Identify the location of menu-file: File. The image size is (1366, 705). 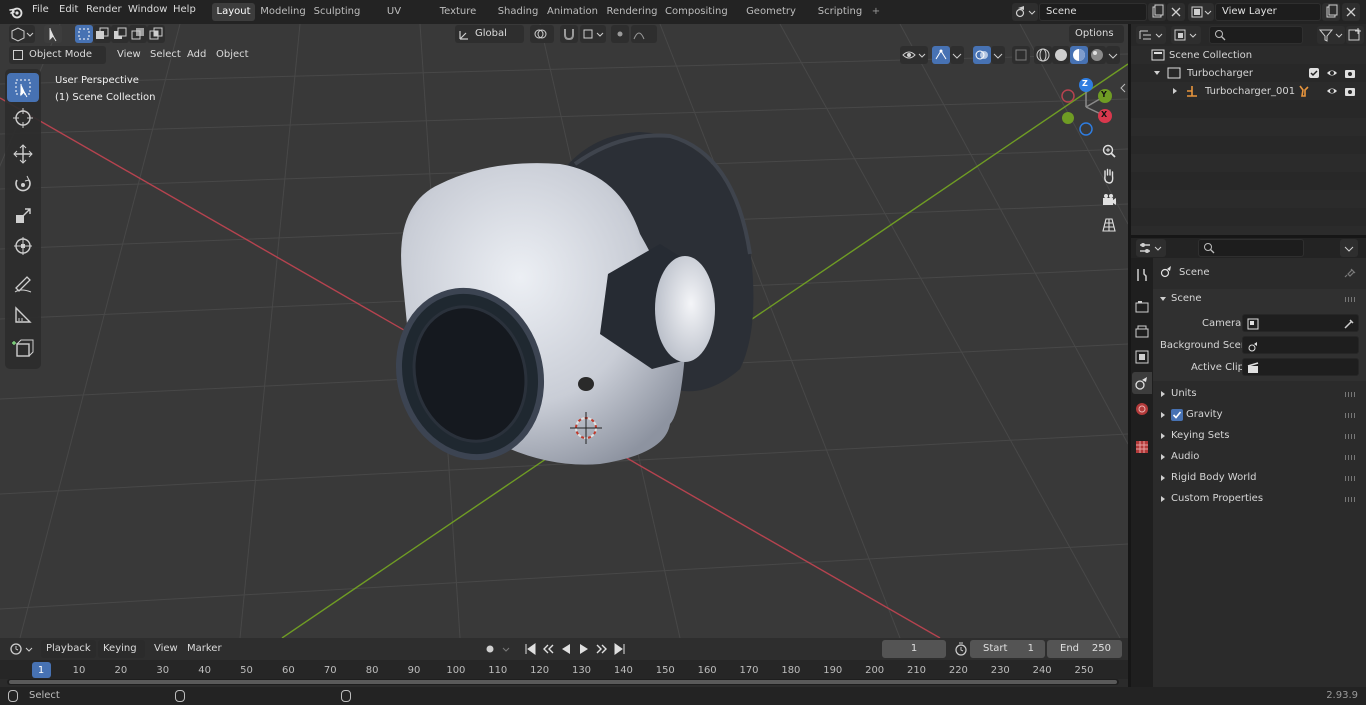
(40, 9).